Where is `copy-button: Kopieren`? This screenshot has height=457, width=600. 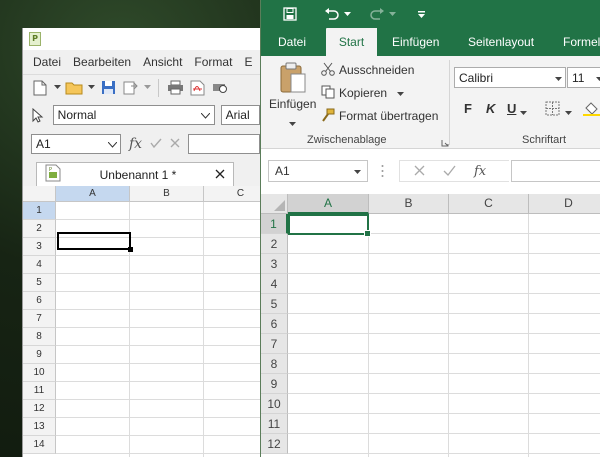
copy-button: Kopieren is located at coordinates (363, 93).